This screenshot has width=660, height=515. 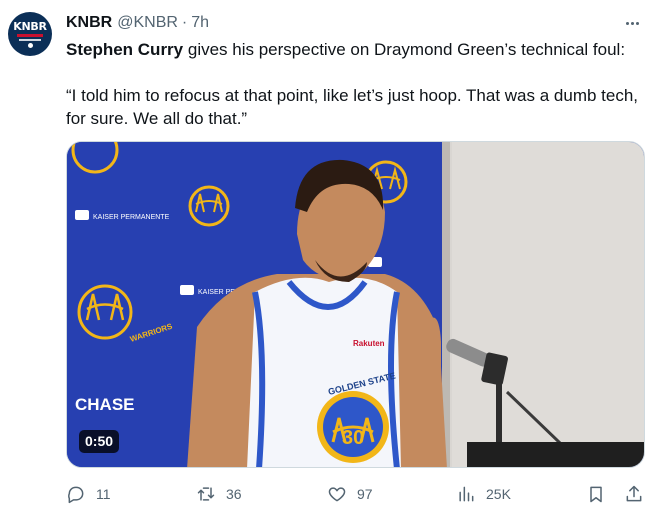 I want to click on repost-count: 36, so click(x=234, y=494).